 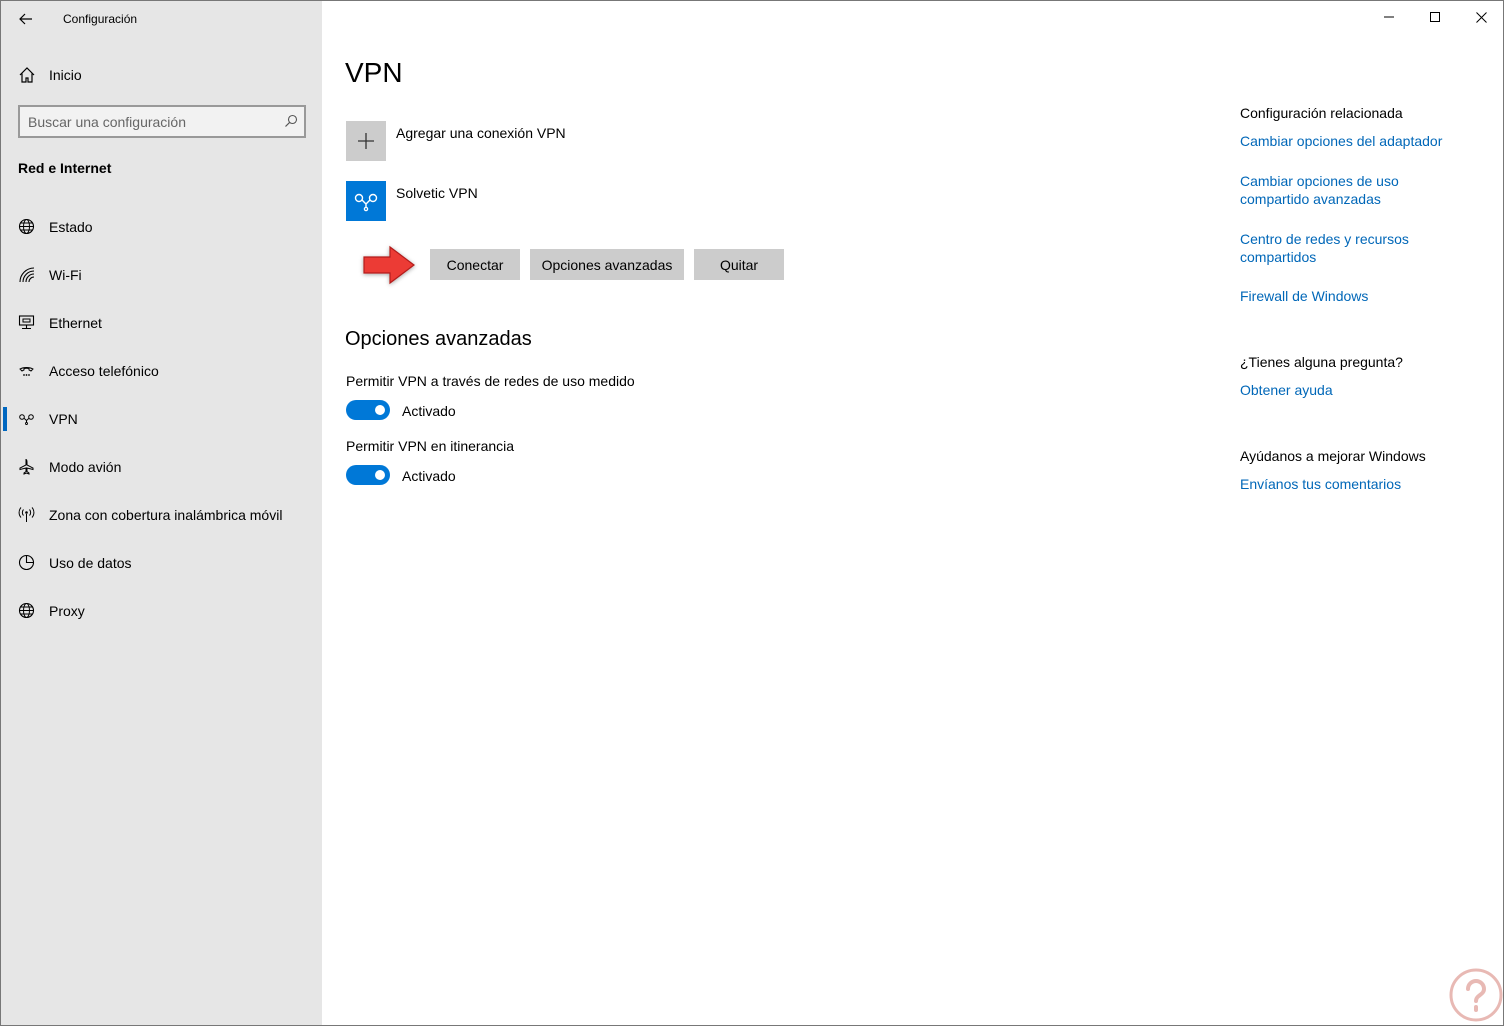 I want to click on add-tile, so click(x=366, y=141).